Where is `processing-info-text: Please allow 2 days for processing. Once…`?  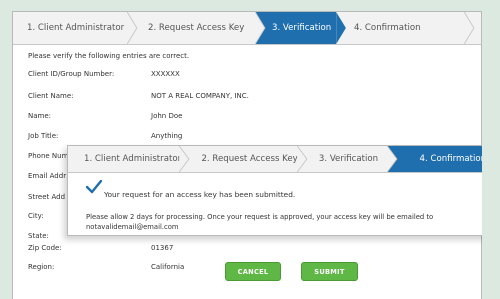
processing-info-text: Please allow 2 days for processing. Once… is located at coordinates (260, 217).